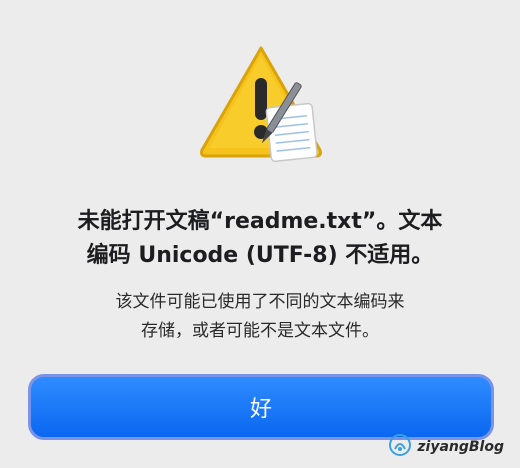  What do you see at coordinates (260, 317) in the screenshot?
I see `dialog-message: 该文件可能已使用了不同的文本编码来 存储，或者可能不是文本文件。` at bounding box center [260, 317].